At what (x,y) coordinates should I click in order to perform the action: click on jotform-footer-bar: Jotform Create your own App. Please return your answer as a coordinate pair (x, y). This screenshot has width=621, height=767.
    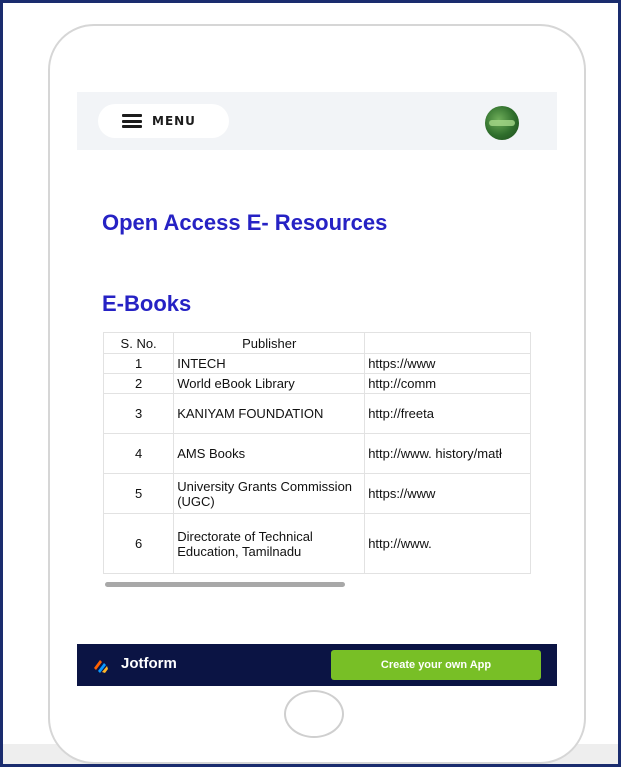
    Looking at the image, I should click on (317, 665).